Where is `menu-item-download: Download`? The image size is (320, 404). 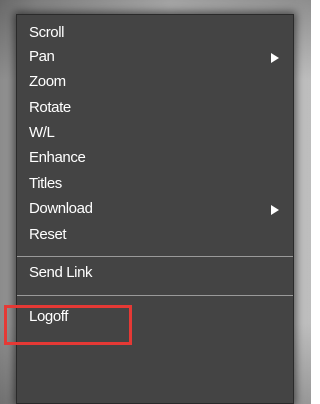 menu-item-download: Download is located at coordinates (155, 209).